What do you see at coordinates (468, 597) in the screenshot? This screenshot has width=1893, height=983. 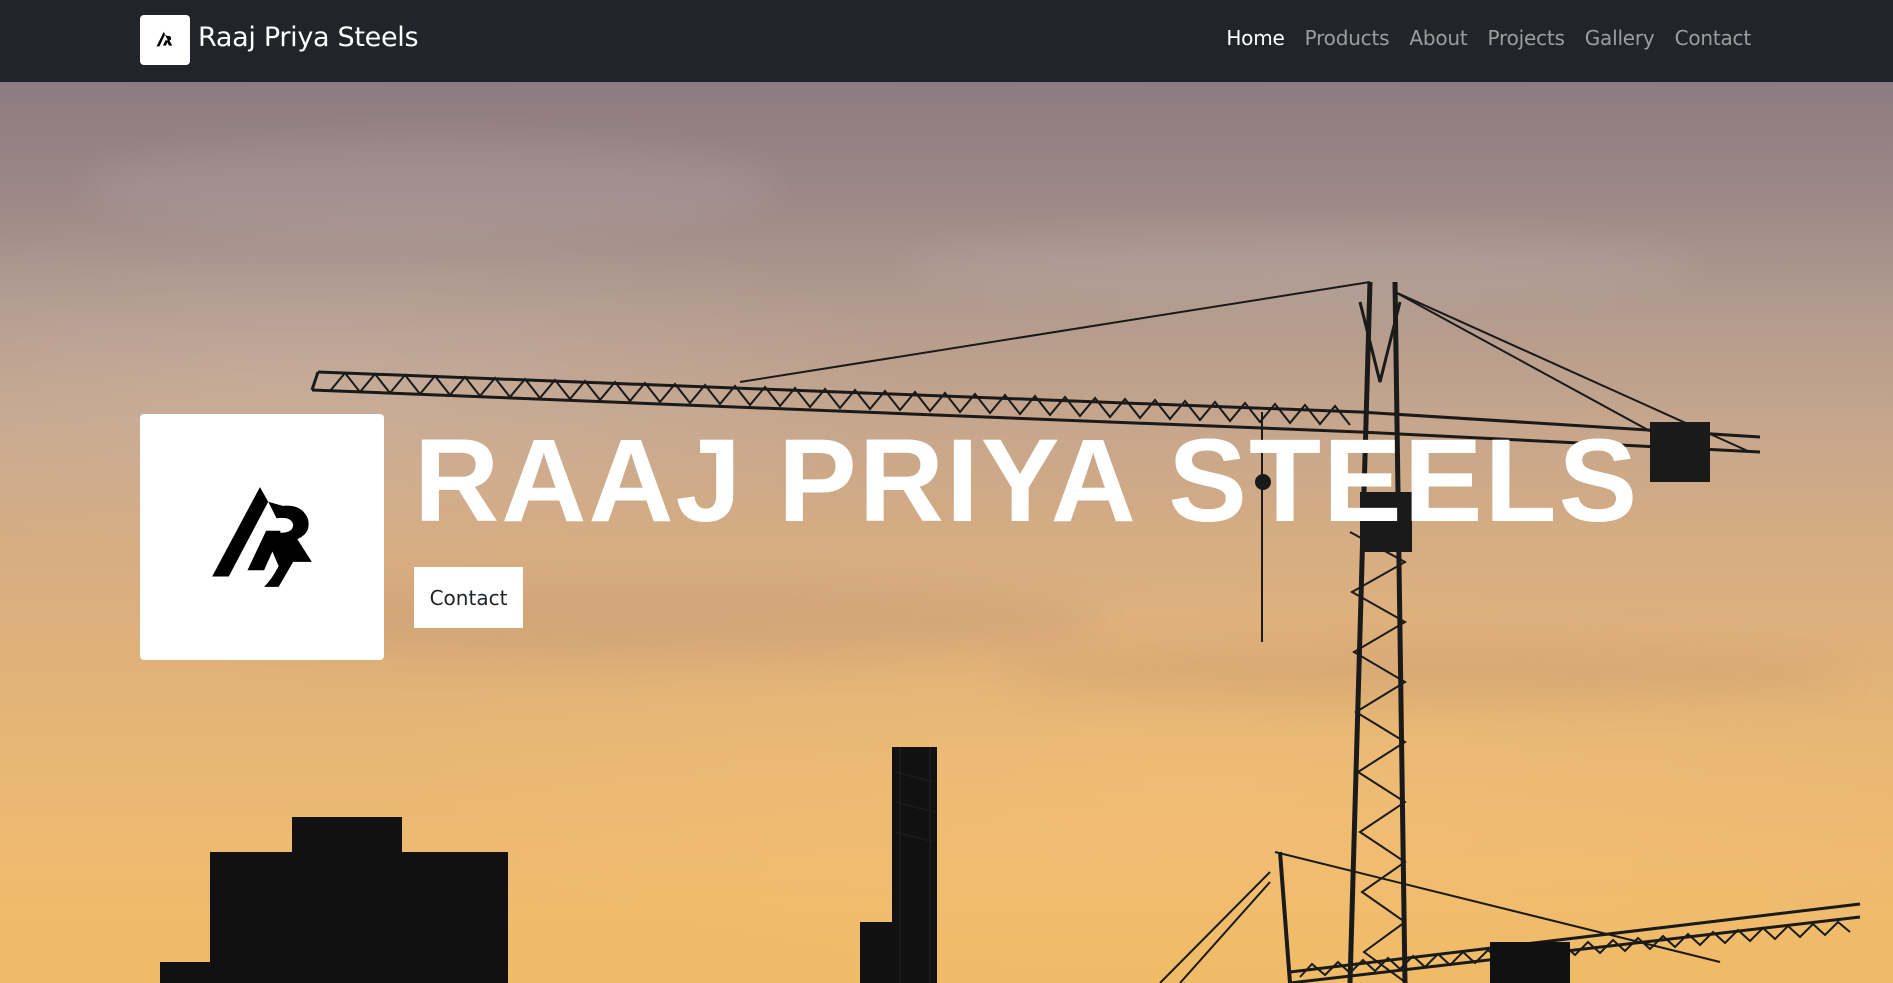 I see `hero-contact-button: Contact` at bounding box center [468, 597].